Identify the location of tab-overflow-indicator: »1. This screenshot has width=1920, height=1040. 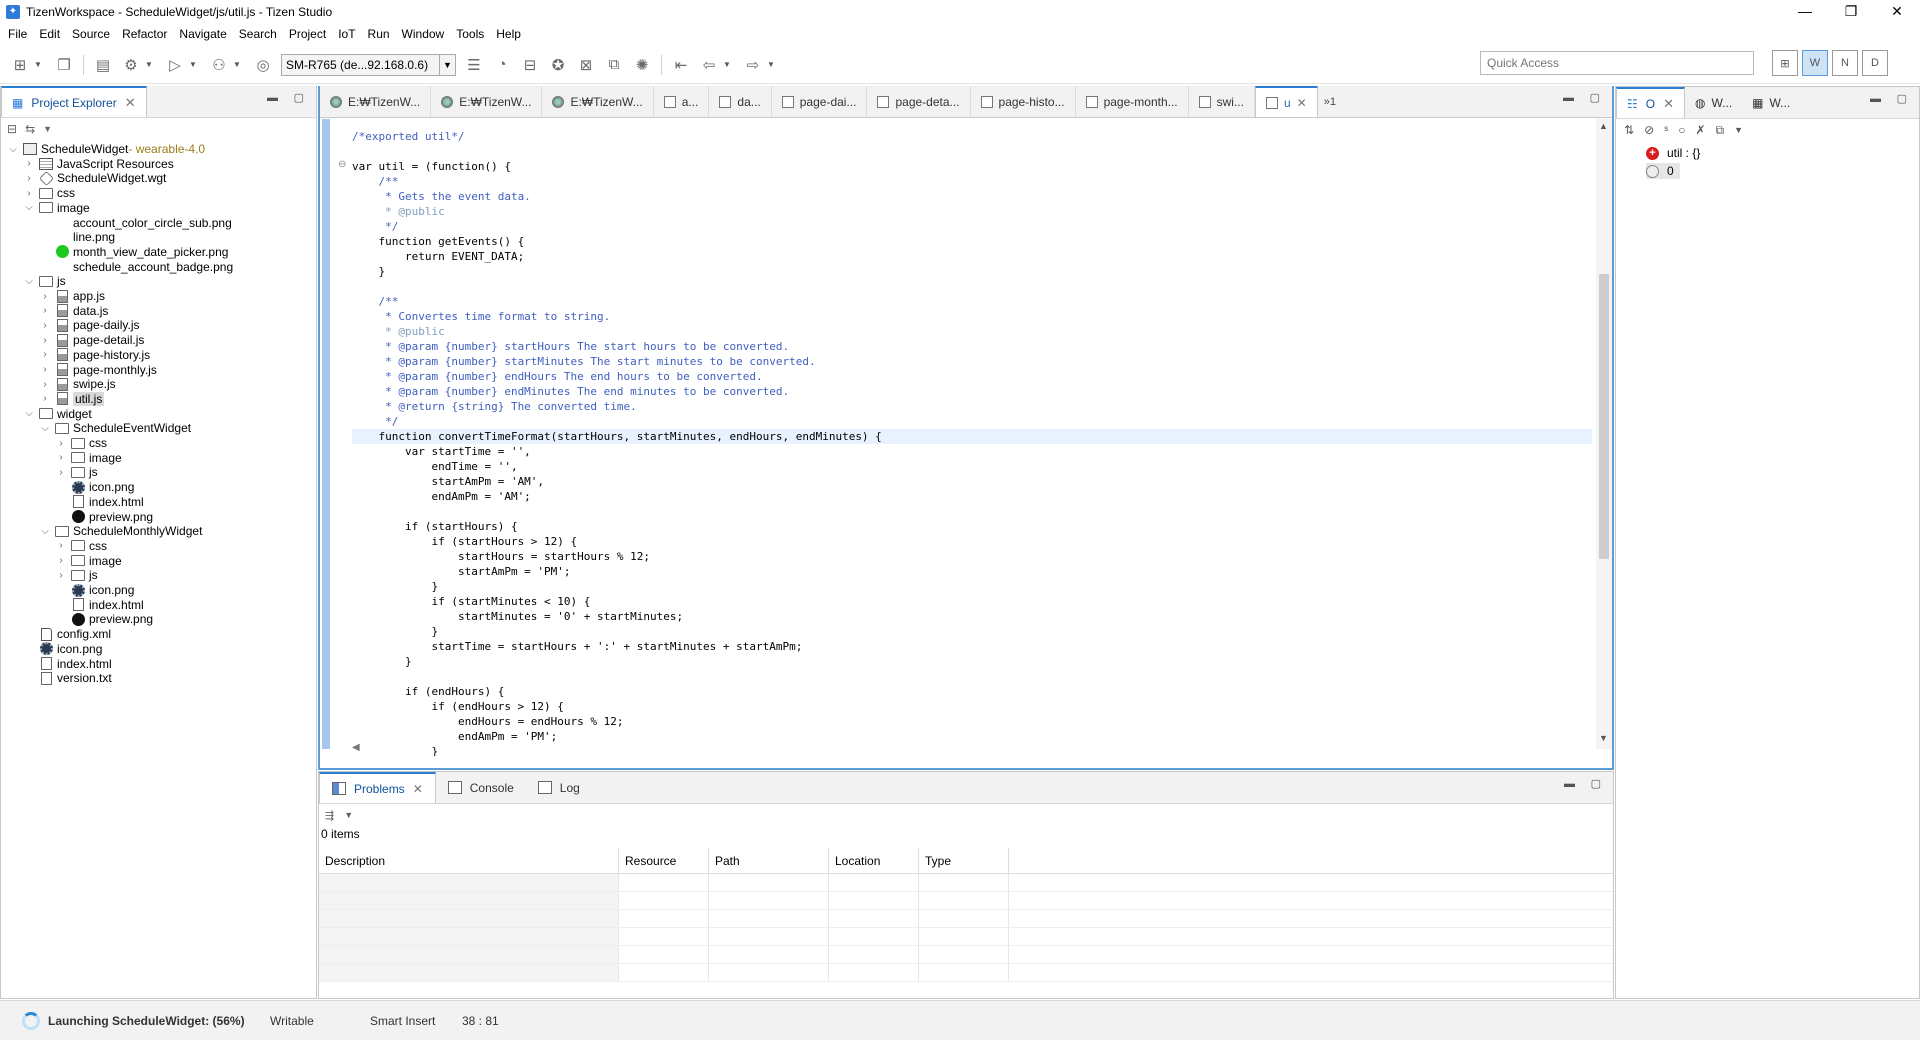
(1330, 101).